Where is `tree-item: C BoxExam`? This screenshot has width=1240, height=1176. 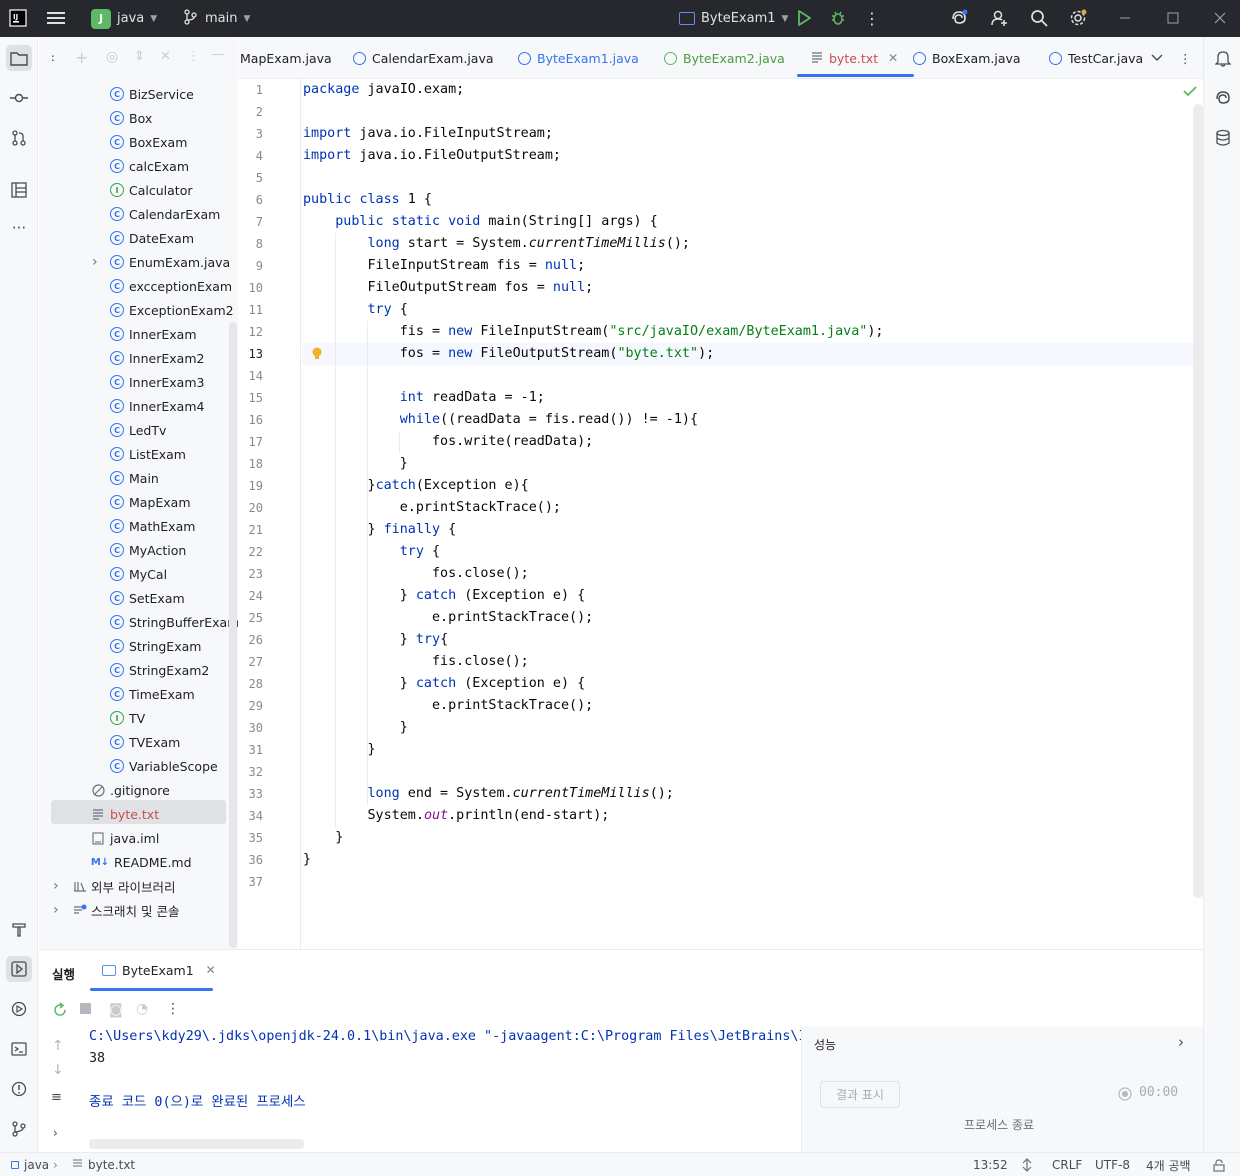 tree-item: C BoxExam is located at coordinates (148, 142).